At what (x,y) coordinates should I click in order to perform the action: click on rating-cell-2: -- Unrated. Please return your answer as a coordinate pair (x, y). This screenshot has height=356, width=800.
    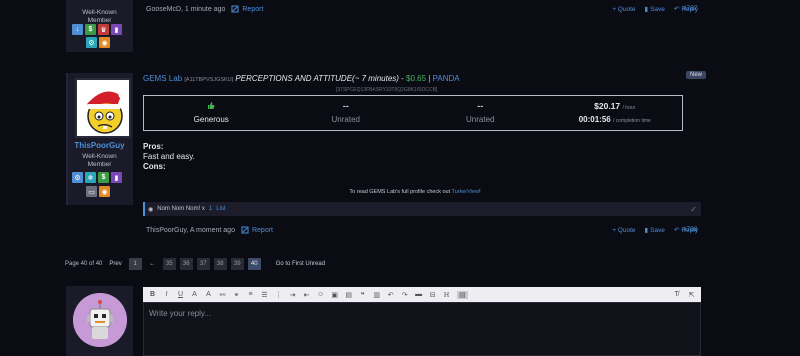
    Looking at the image, I should click on (346, 113).